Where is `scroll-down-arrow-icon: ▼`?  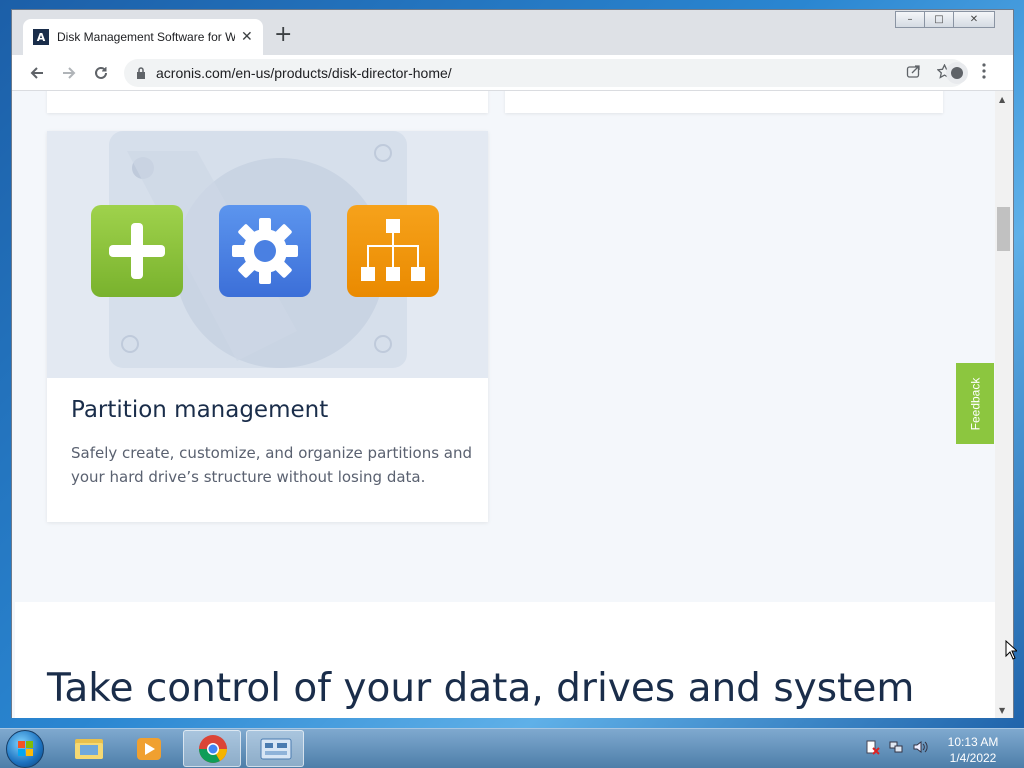
scroll-down-arrow-icon: ▼ is located at coordinates (1002, 710).